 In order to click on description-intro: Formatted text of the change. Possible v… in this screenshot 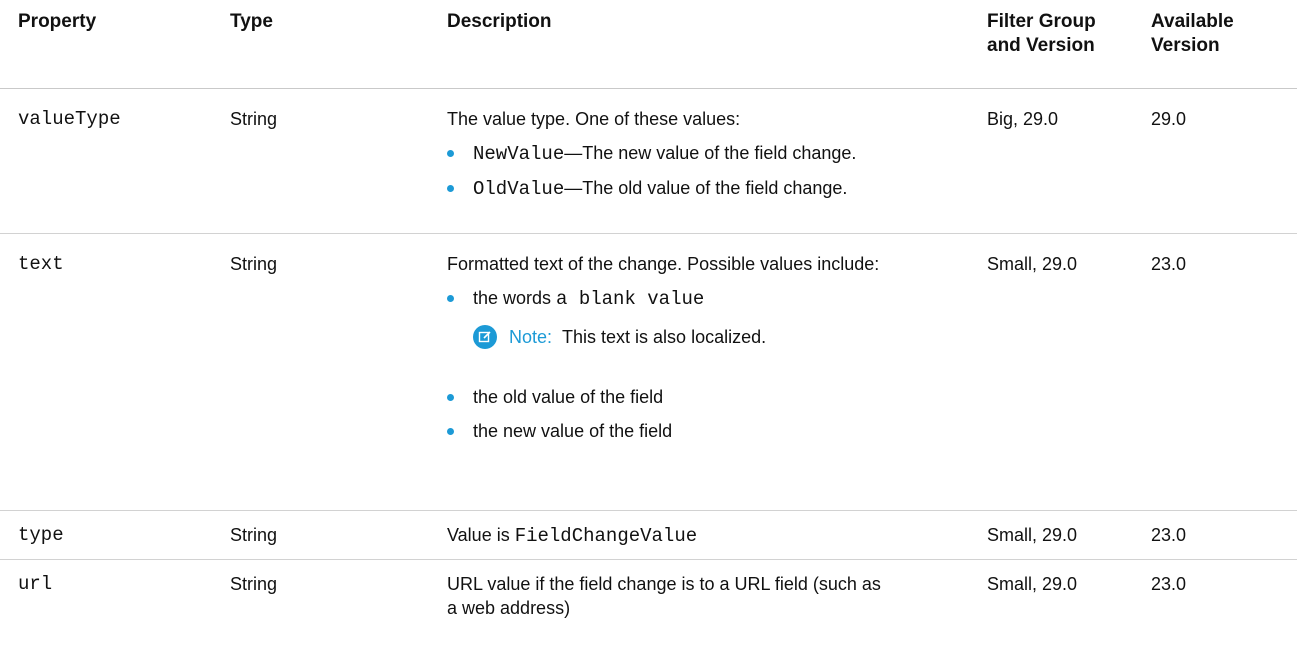, I will do `click(663, 264)`.